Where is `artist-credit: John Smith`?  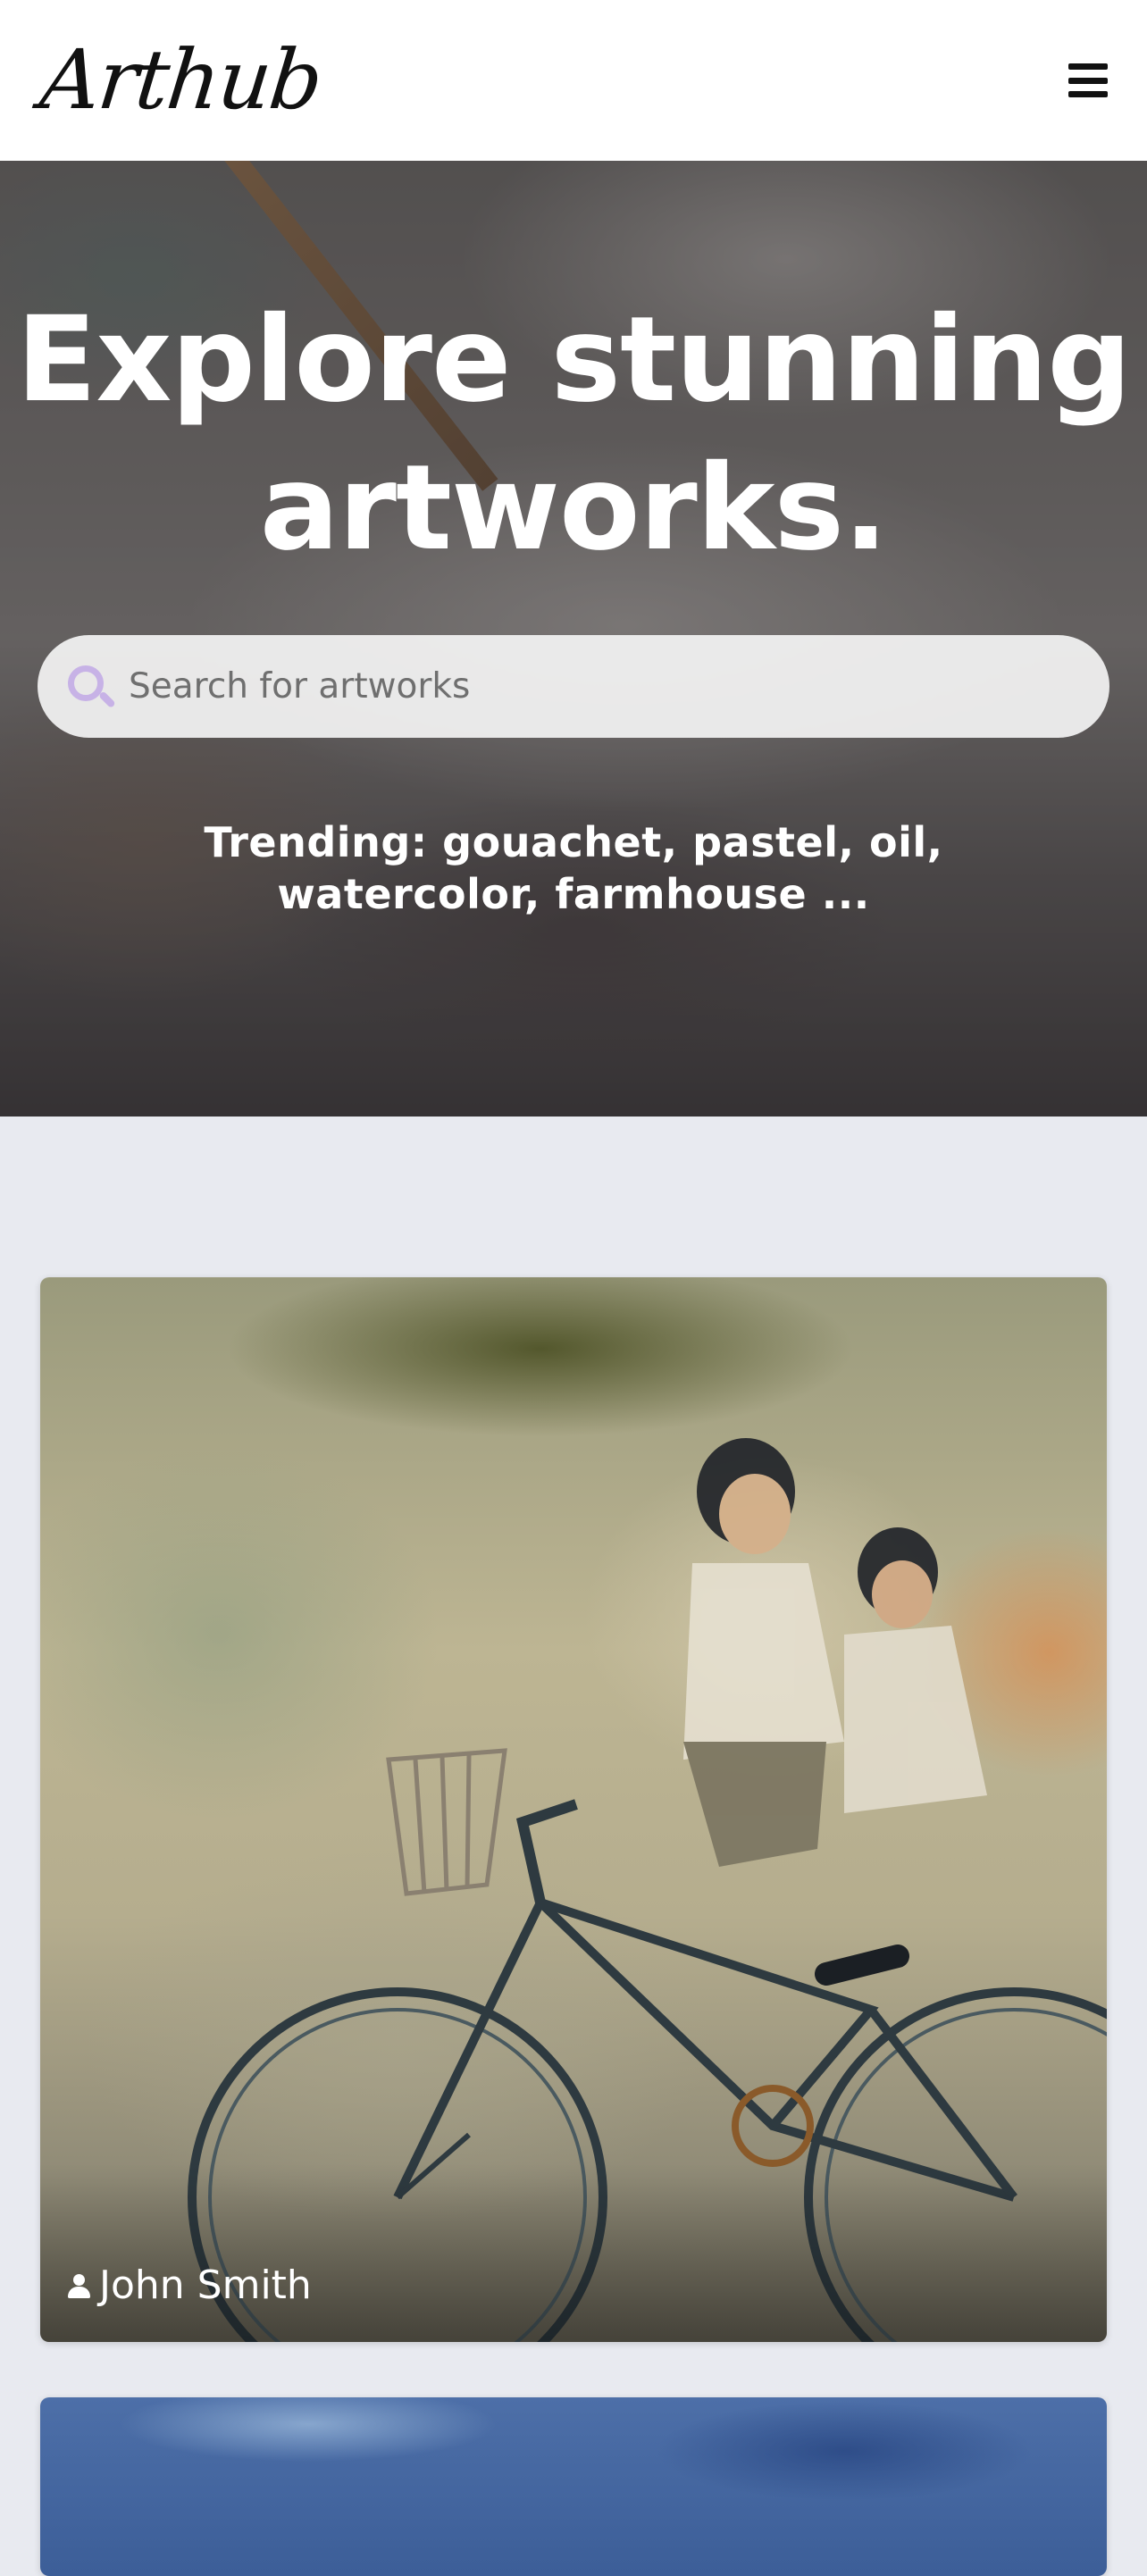 artist-credit: John Smith is located at coordinates (190, 2285).